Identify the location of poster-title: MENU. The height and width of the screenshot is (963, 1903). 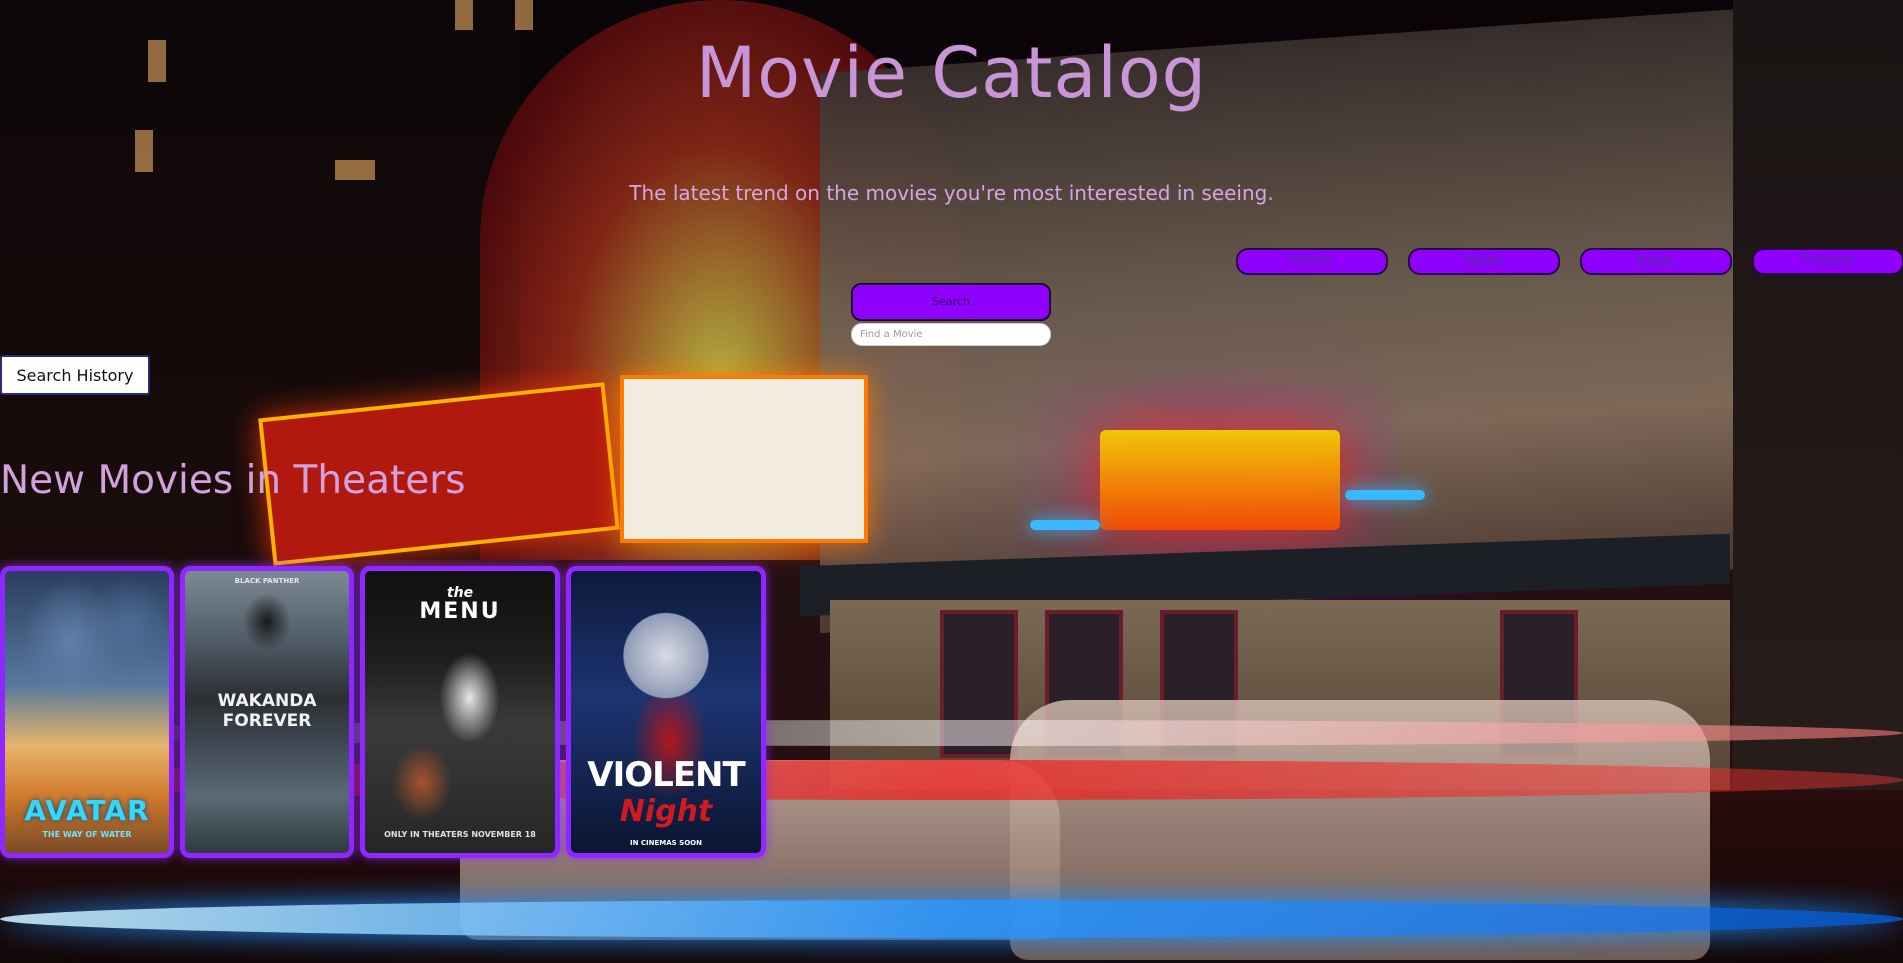
(460, 611).